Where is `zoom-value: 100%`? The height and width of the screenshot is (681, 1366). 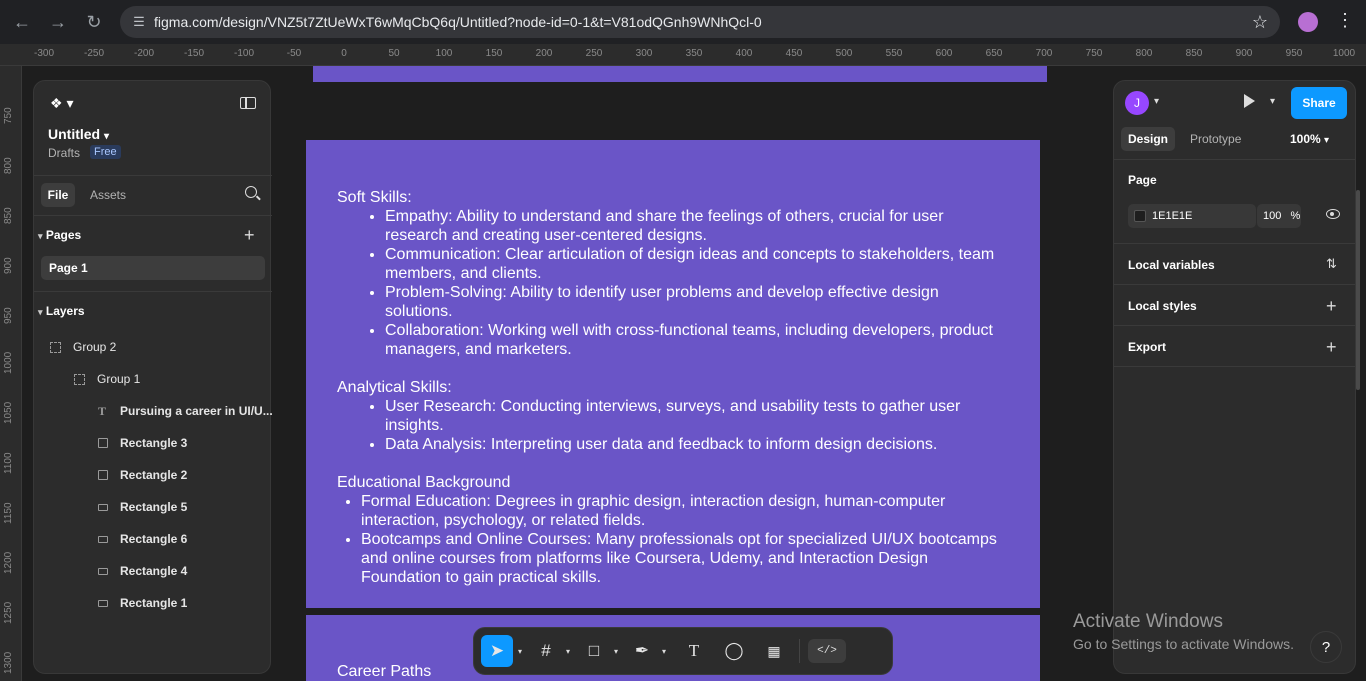 zoom-value: 100% is located at coordinates (1305, 139).